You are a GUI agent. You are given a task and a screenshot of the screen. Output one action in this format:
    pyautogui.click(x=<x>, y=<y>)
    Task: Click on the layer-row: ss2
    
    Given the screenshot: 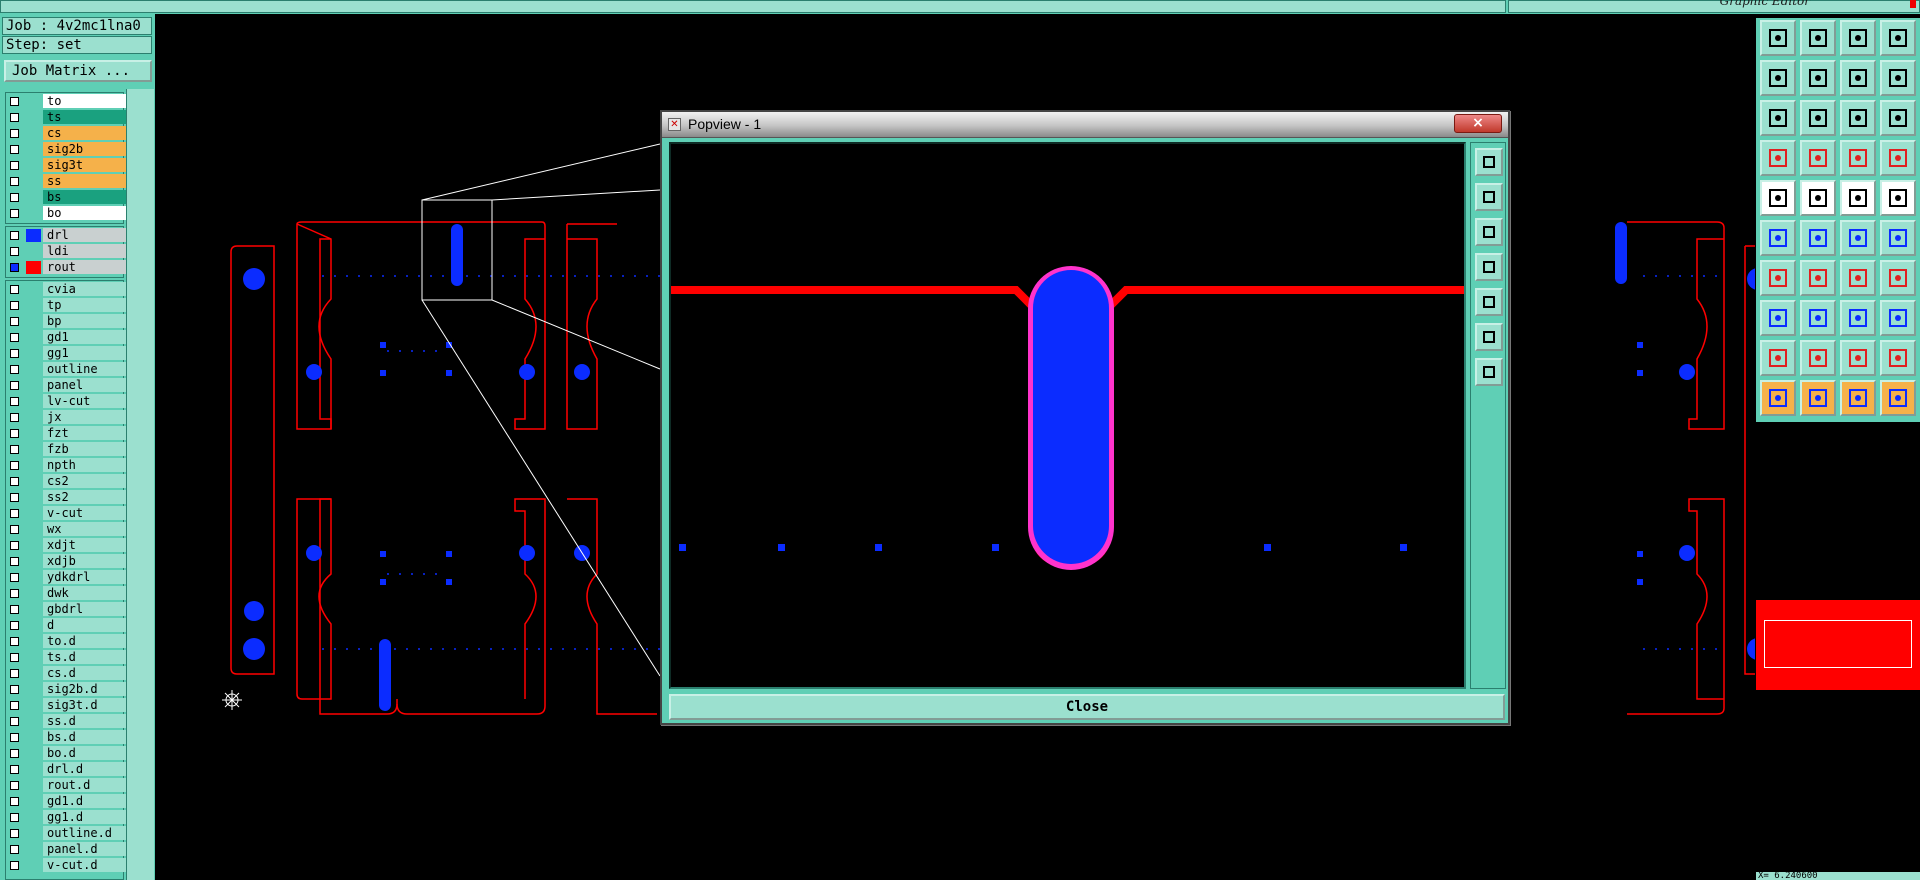 What is the action you would take?
    pyautogui.click(x=67, y=497)
    